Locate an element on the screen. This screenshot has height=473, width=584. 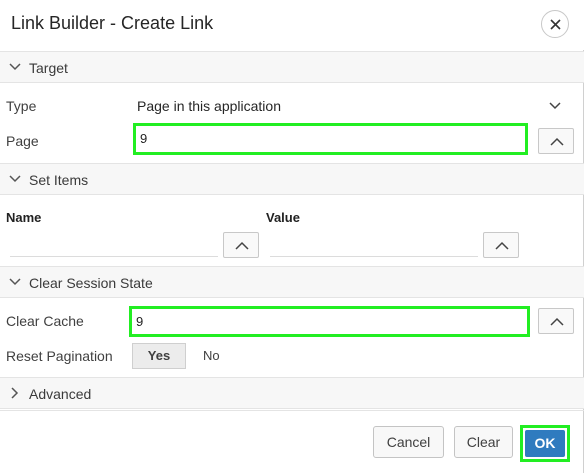
type-select: Page in this application is located at coordinates (209, 106).